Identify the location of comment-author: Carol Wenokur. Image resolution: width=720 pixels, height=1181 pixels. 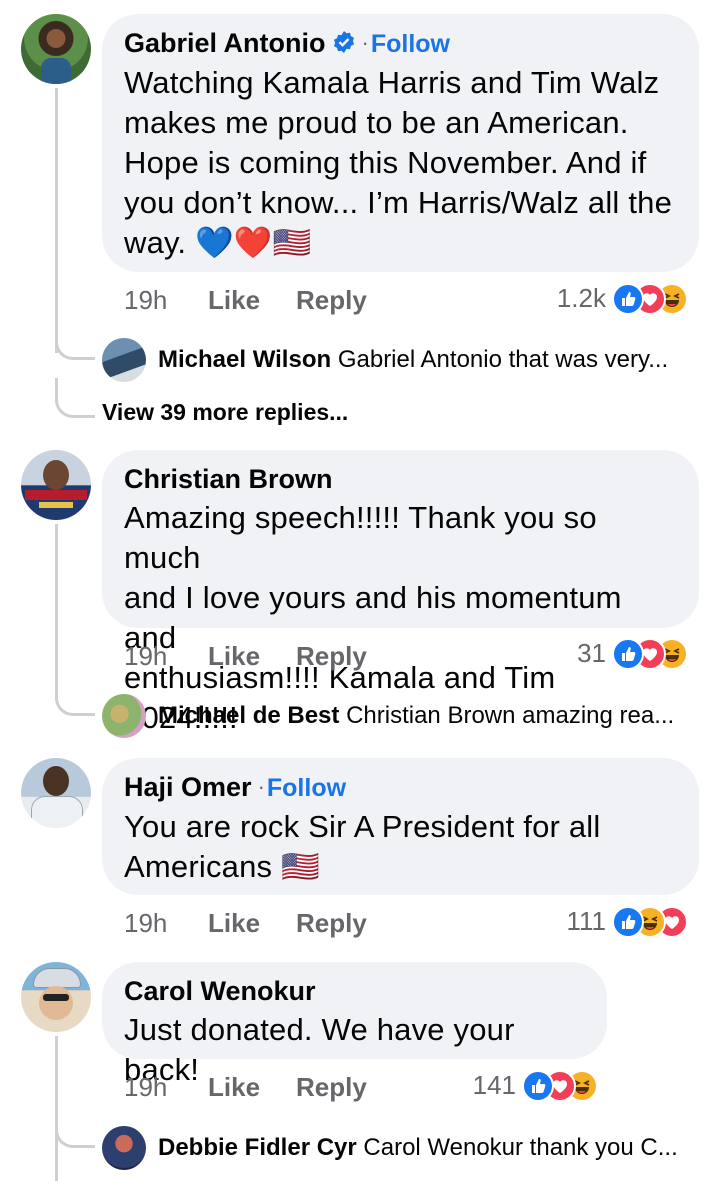
(220, 991).